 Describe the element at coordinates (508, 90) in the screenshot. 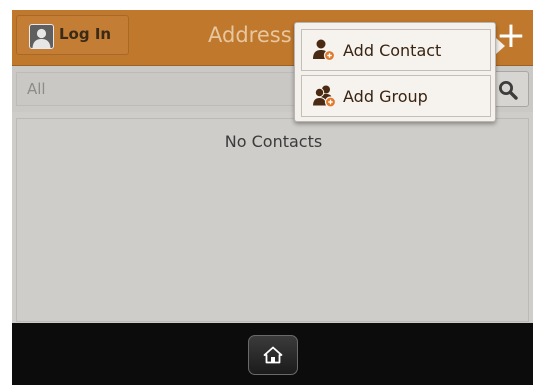

I see `search-icon` at that location.